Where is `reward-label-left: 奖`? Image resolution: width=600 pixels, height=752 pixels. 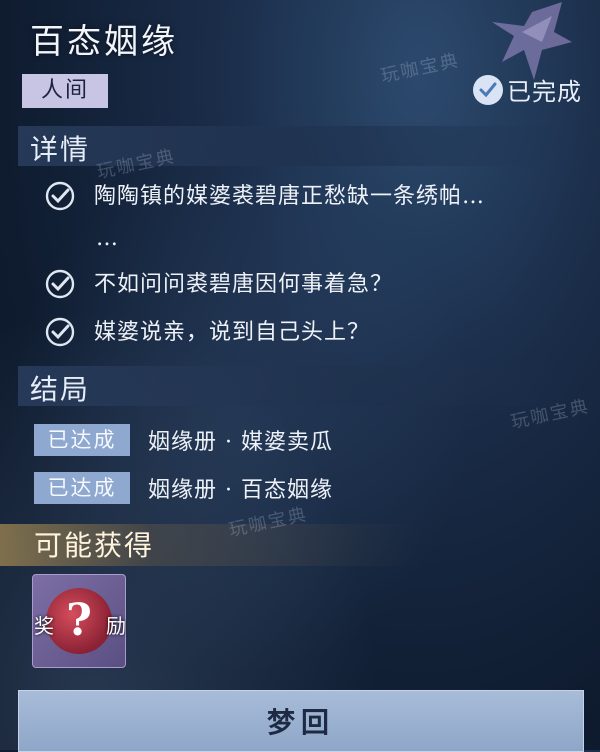
reward-label-left: 奖 is located at coordinates (44, 626).